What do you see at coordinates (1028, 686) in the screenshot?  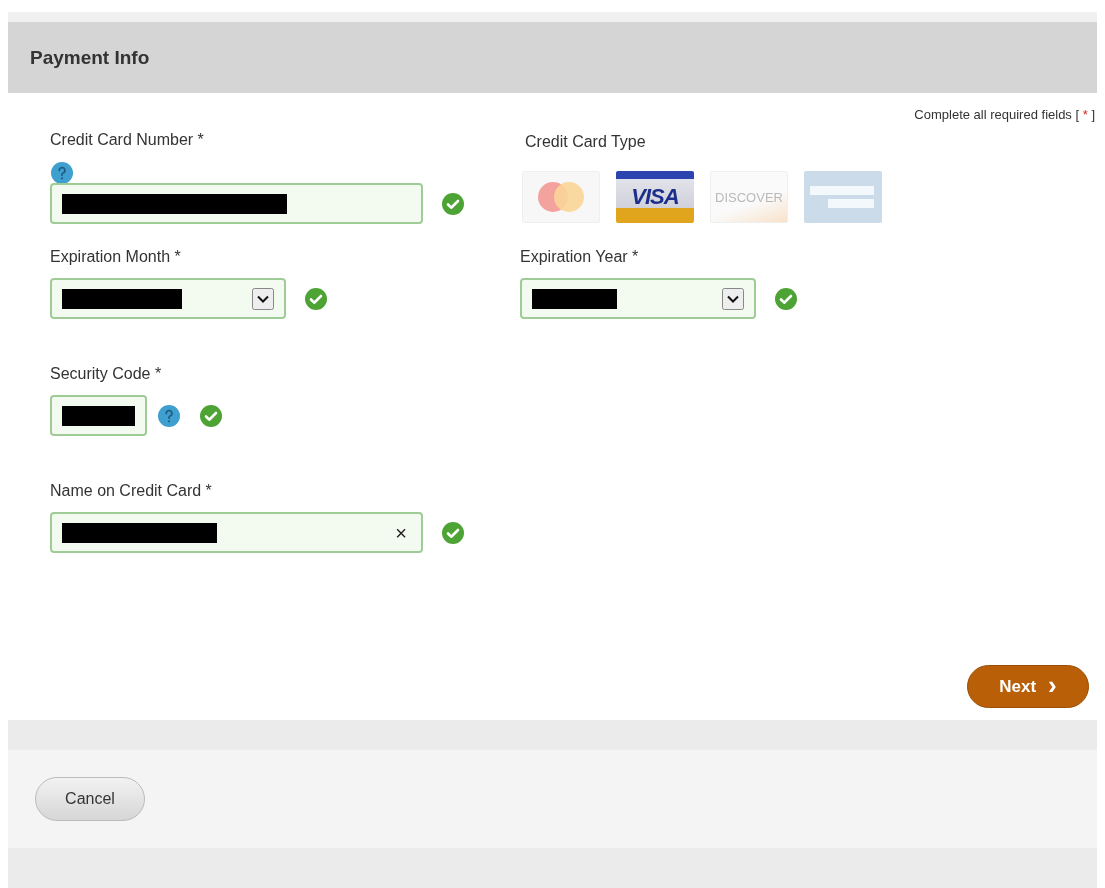 I see `next-button: Next ›` at bounding box center [1028, 686].